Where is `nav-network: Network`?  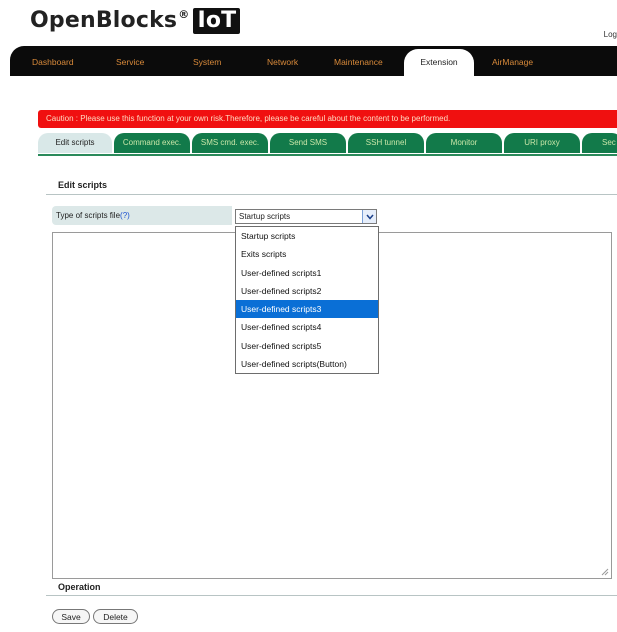
nav-network: Network is located at coordinates (282, 62).